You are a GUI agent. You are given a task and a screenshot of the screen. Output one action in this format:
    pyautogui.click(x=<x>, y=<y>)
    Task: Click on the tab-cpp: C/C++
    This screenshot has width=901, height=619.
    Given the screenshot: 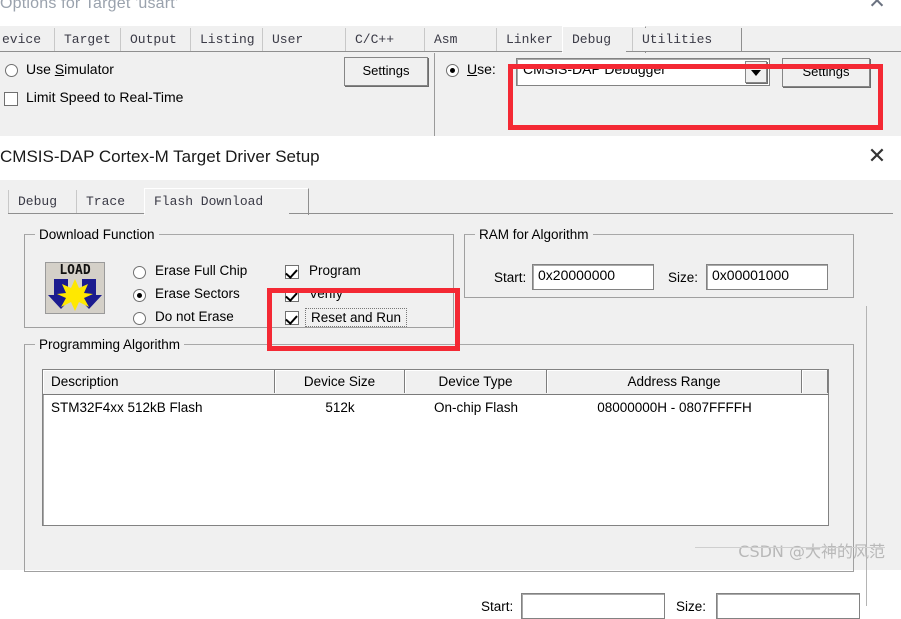 What is the action you would take?
    pyautogui.click(x=386, y=40)
    